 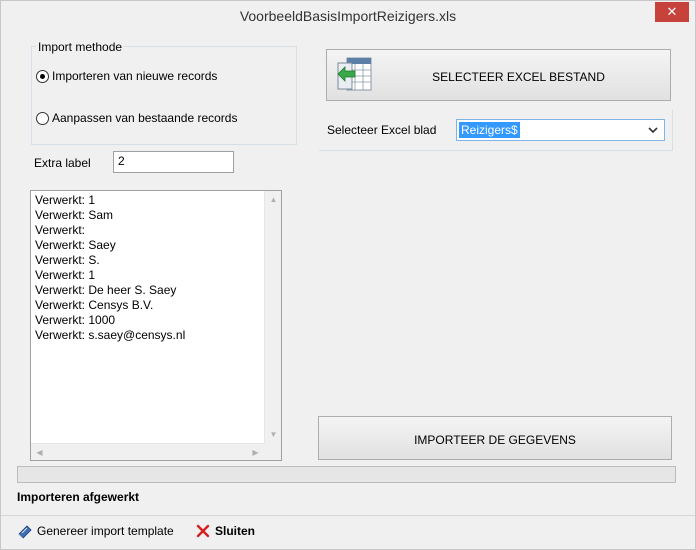 What do you see at coordinates (348, 532) in the screenshot?
I see `bottom-toolbar: Genereer import template Sluiten` at bounding box center [348, 532].